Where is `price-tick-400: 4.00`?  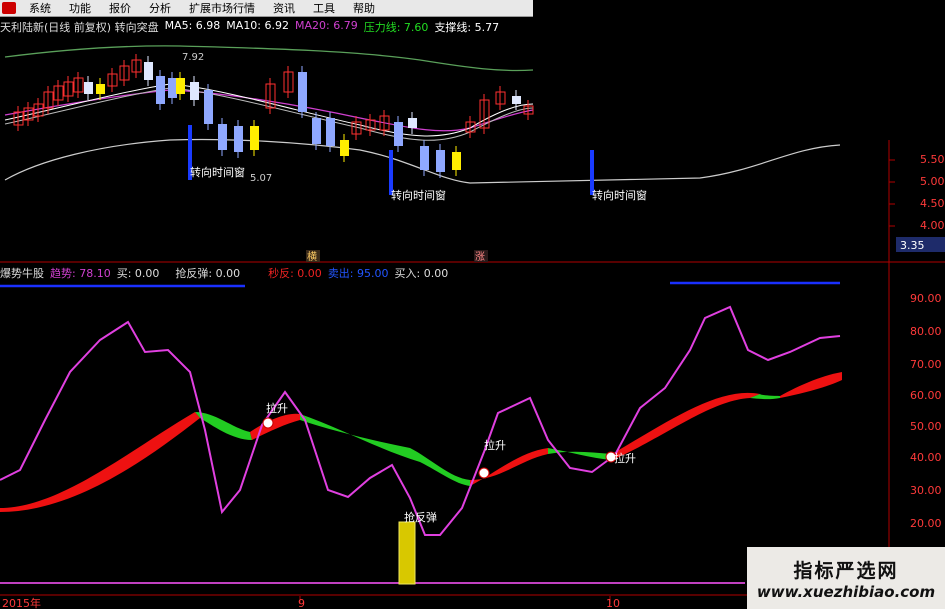 price-tick-400: 4.00 is located at coordinates (932, 225).